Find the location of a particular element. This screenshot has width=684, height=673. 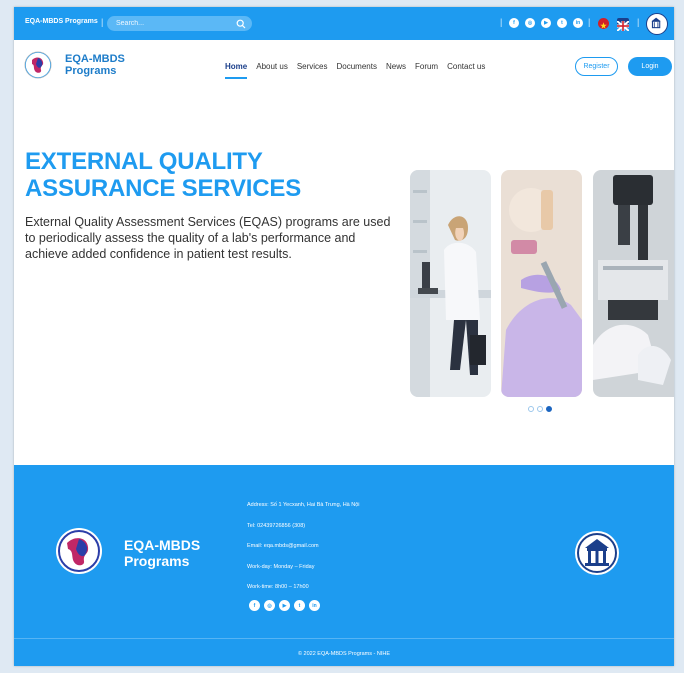

nav-news: News is located at coordinates (396, 66).